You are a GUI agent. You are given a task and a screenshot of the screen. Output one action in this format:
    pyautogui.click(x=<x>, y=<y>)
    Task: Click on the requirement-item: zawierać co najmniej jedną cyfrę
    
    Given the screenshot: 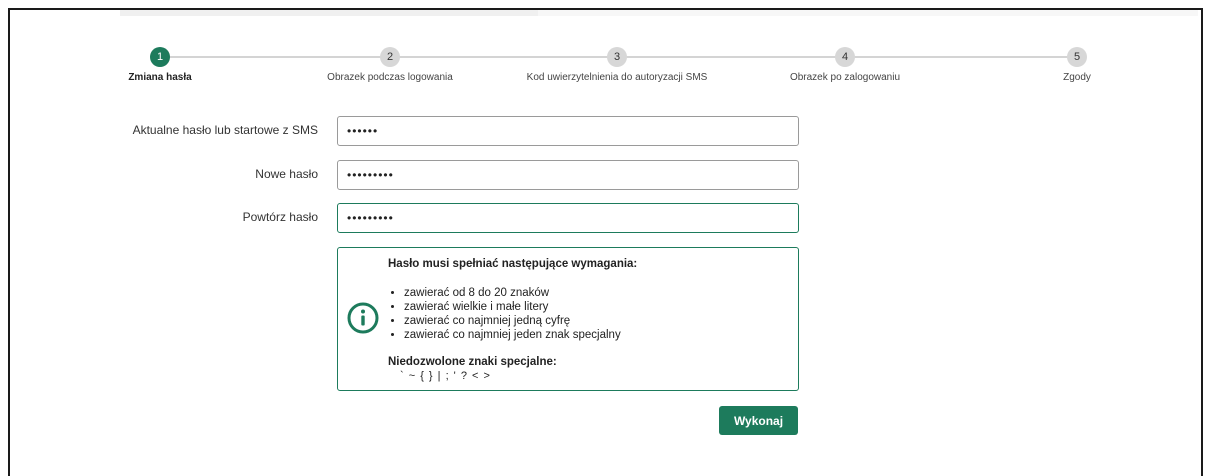 What is the action you would take?
    pyautogui.click(x=520, y=321)
    